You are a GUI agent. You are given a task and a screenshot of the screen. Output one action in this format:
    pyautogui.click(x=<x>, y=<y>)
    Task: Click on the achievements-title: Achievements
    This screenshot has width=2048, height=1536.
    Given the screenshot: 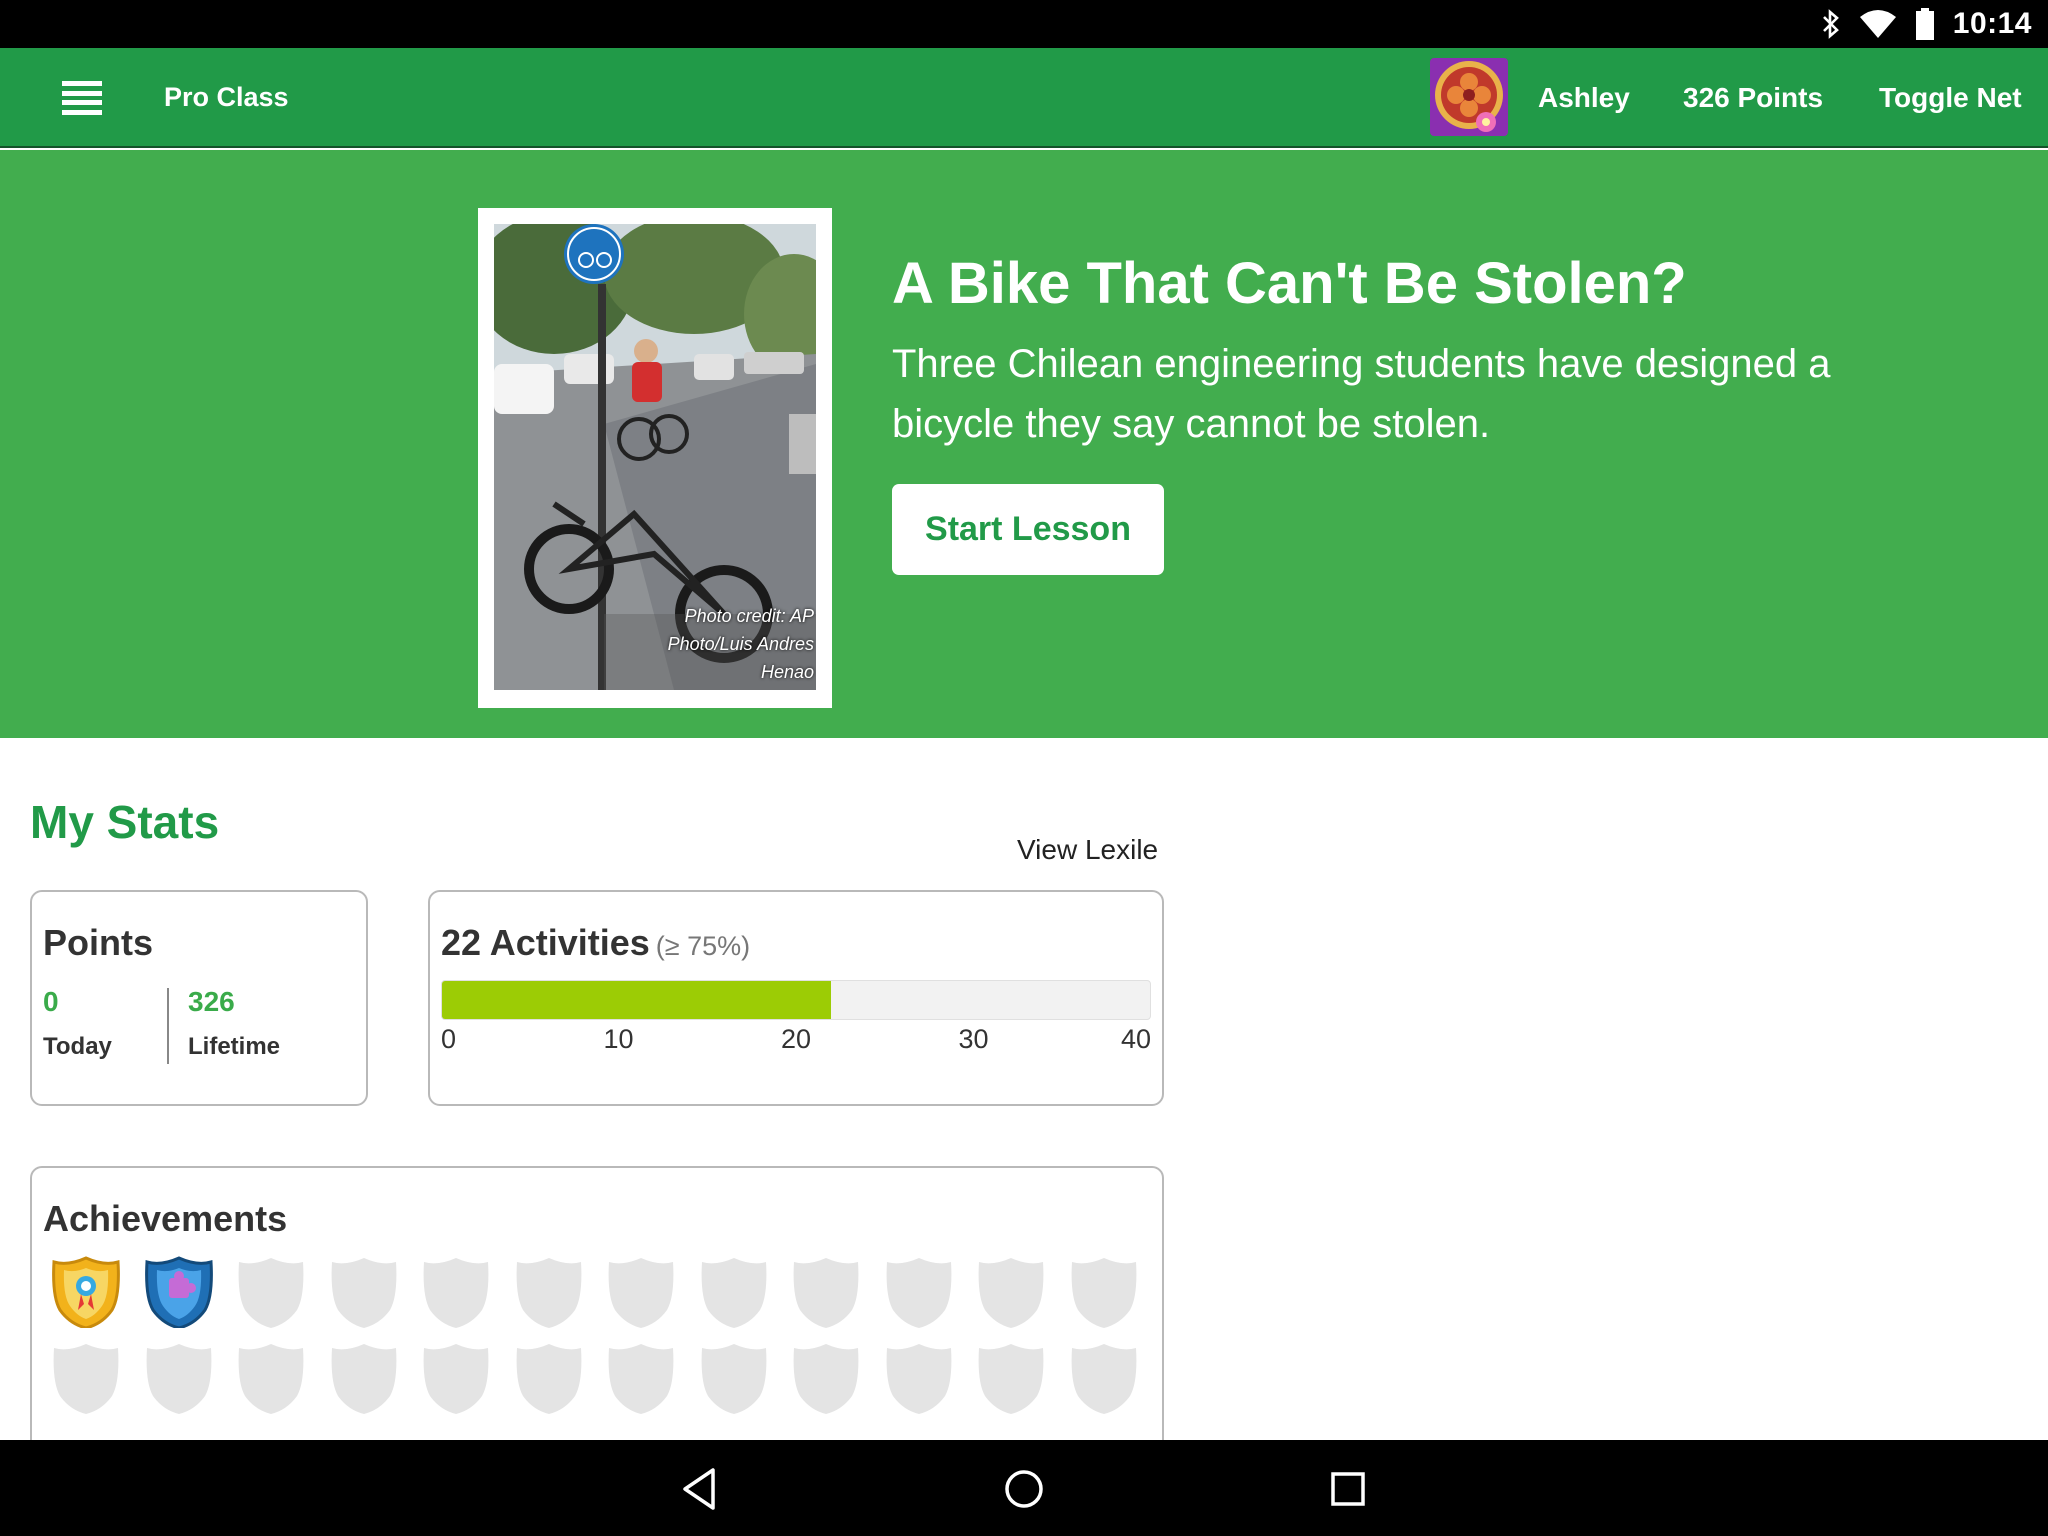 What is the action you would take?
    pyautogui.click(x=165, y=1218)
    